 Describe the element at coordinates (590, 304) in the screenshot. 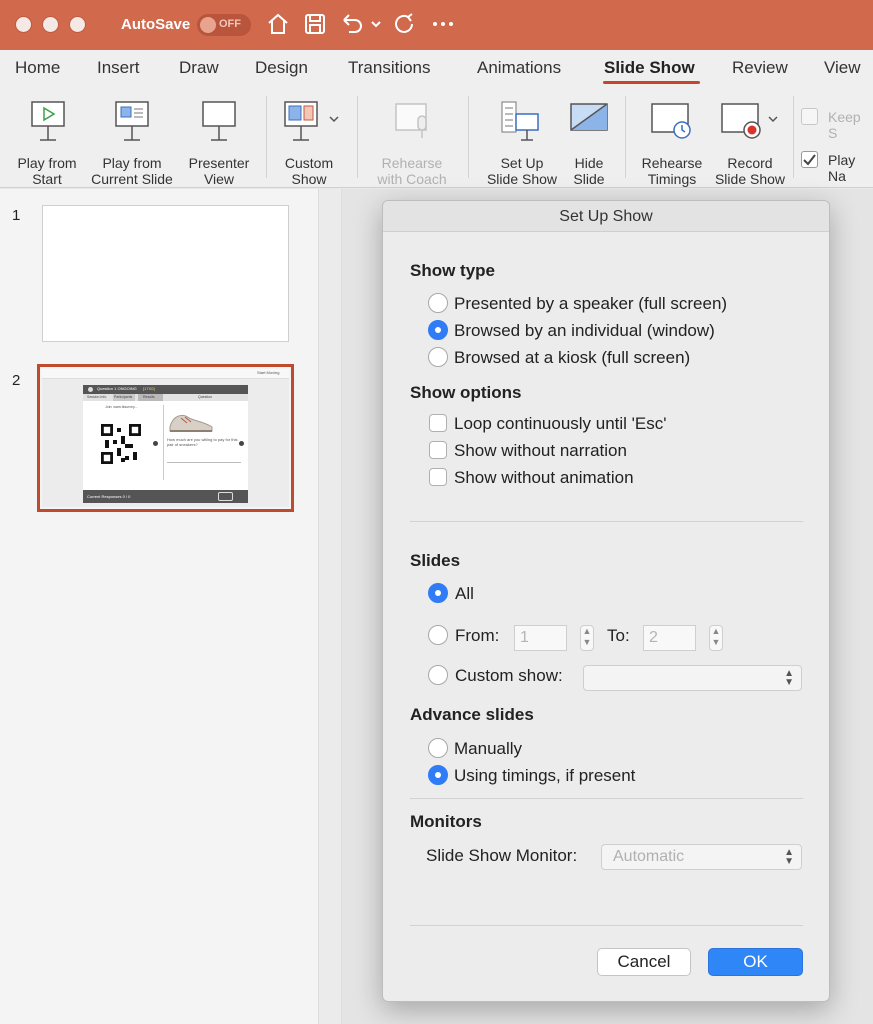

I see `option-presented-by-speaker: Presented by a speaker (full screen)` at that location.